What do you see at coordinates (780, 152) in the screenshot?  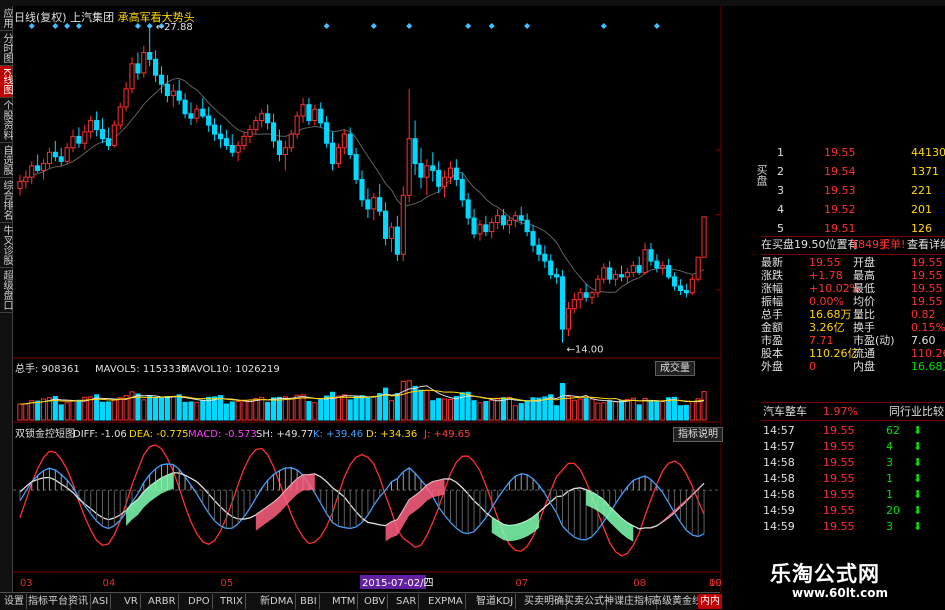 I see `order-level: 1` at bounding box center [780, 152].